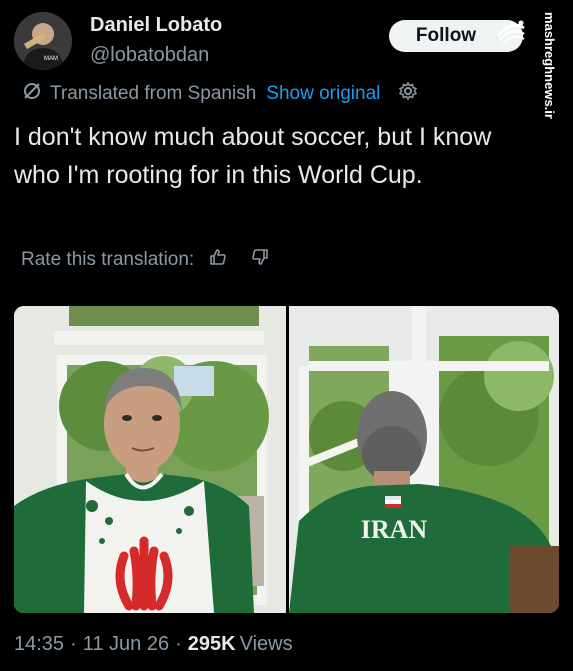  What do you see at coordinates (511, 31) in the screenshot?
I see `mashregh-logo-icon` at bounding box center [511, 31].